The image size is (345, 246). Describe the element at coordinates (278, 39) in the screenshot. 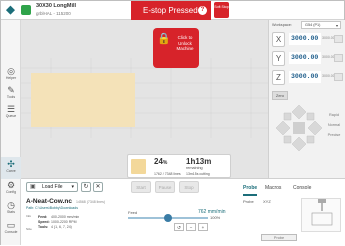

I see `zero-x-button: X` at that location.